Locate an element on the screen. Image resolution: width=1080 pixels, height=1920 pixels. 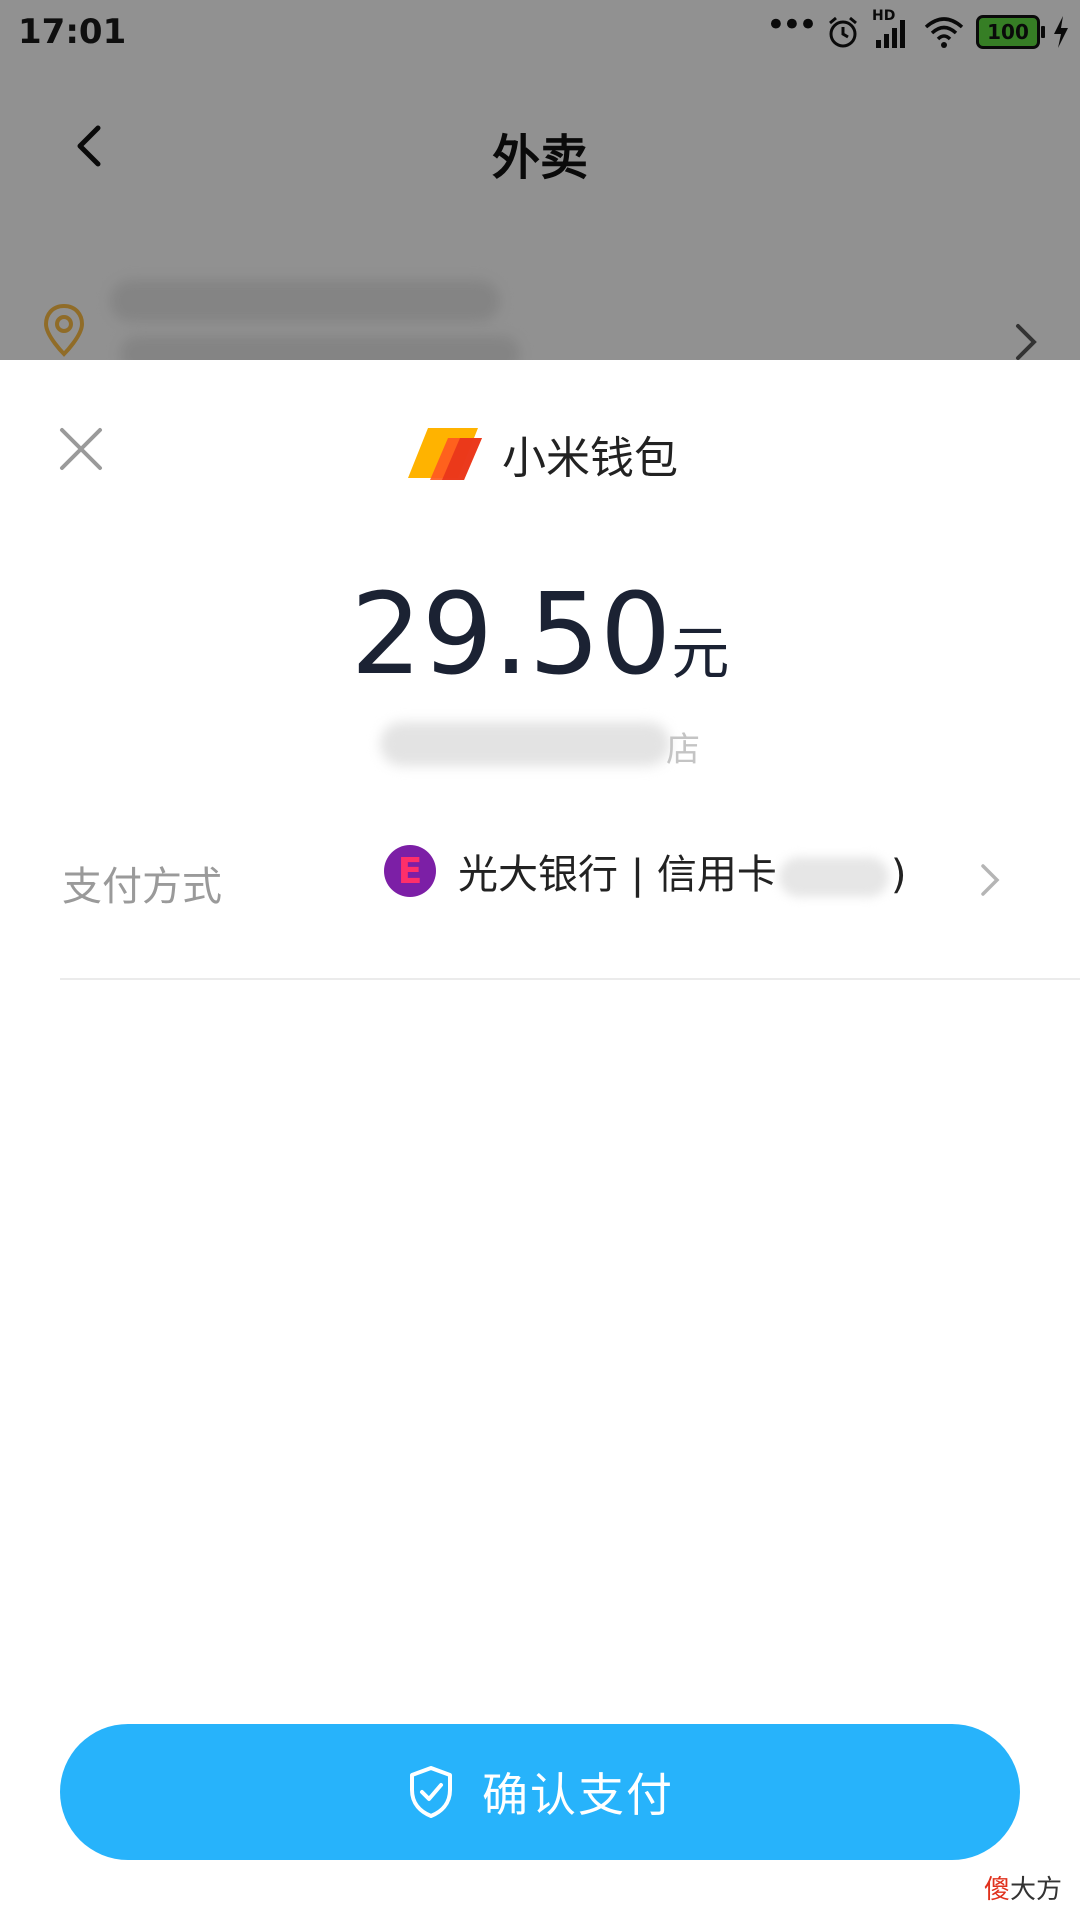
redacted-merchant is located at coordinates (525, 744).